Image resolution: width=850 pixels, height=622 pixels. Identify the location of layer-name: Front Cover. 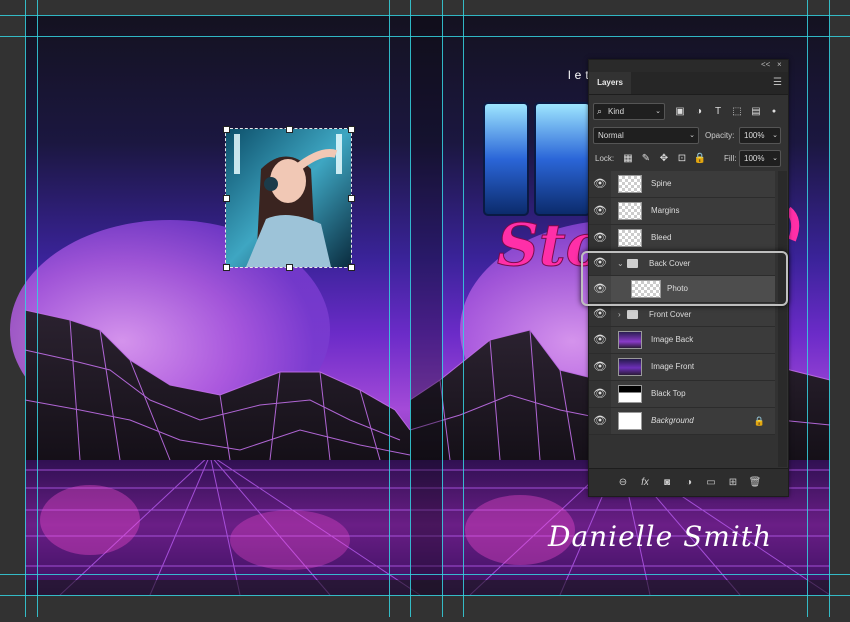
(670, 314).